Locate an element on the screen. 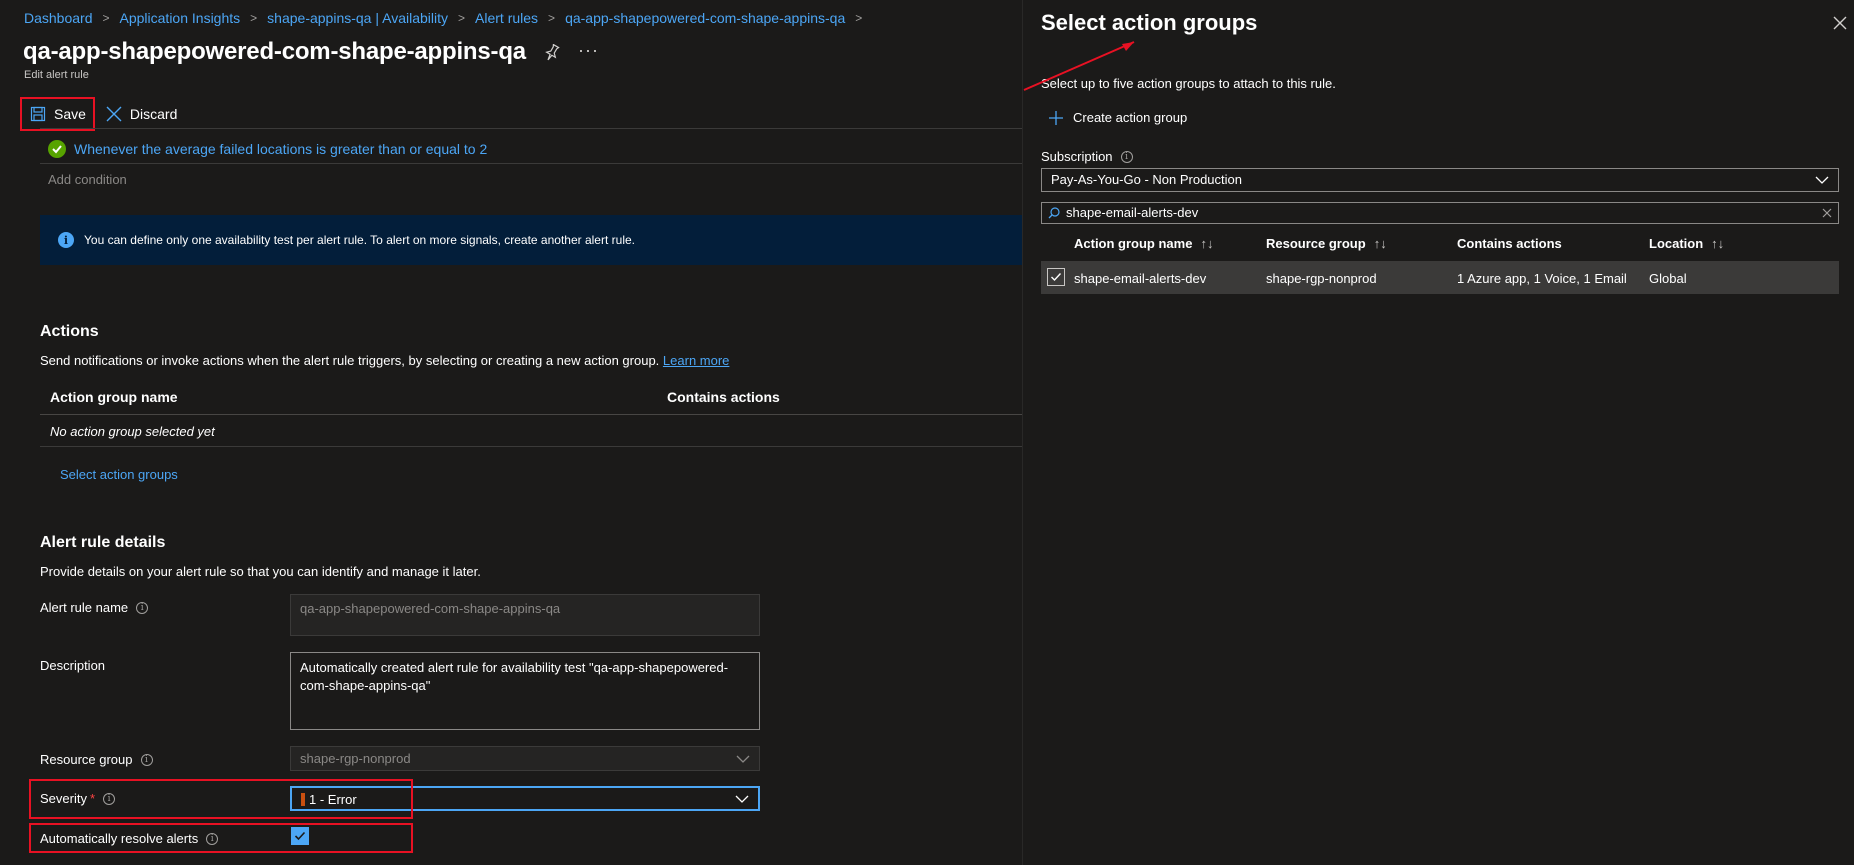  col-contains-actions-label: Contains actions is located at coordinates (1509, 243).